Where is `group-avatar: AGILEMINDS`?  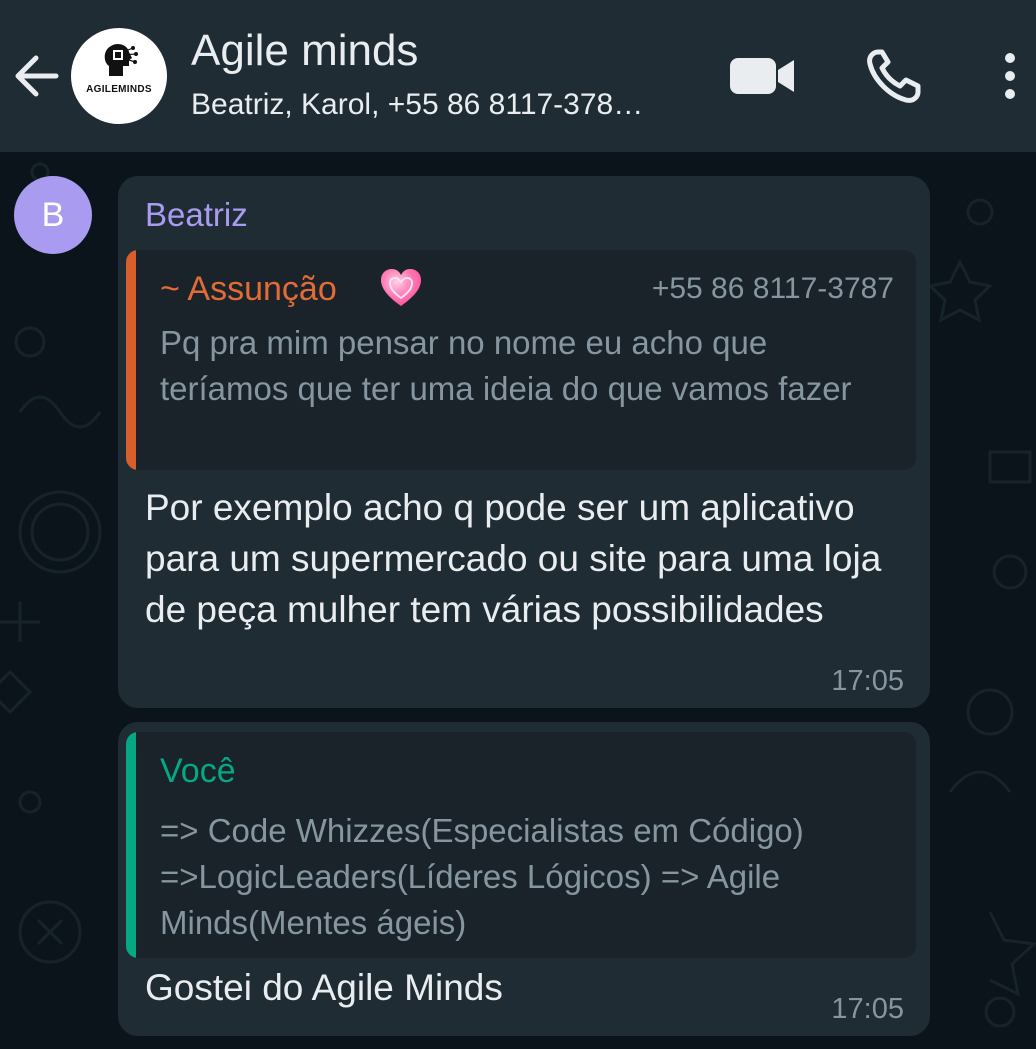 group-avatar: AGILEMINDS is located at coordinates (119, 76).